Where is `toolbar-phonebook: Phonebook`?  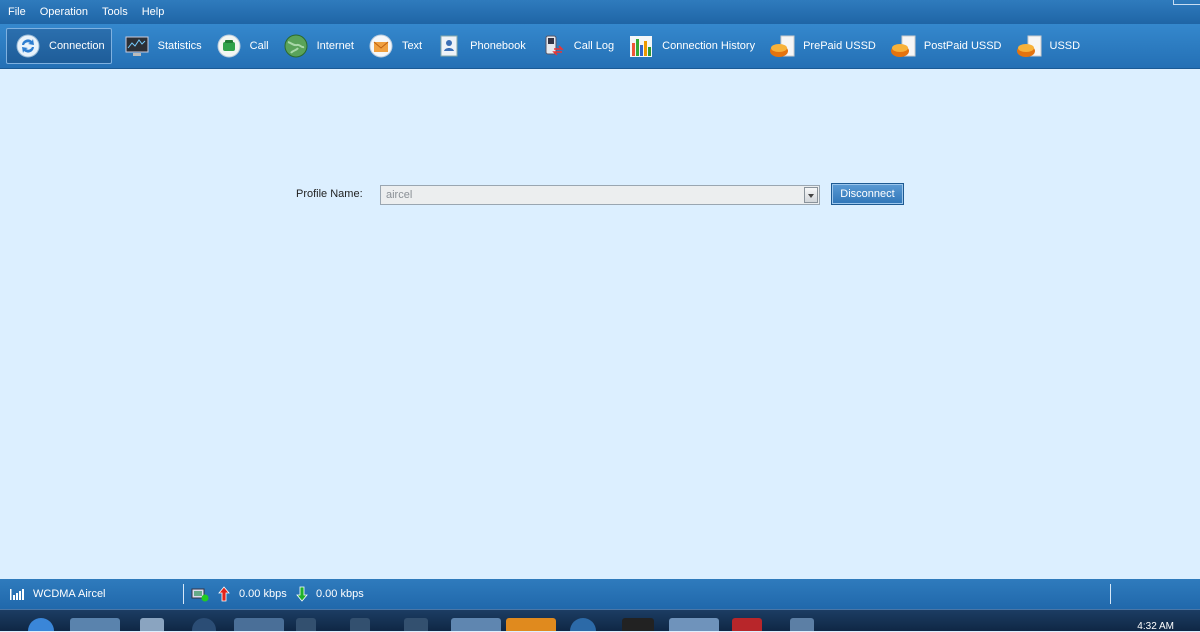 toolbar-phonebook: Phonebook is located at coordinates (480, 46).